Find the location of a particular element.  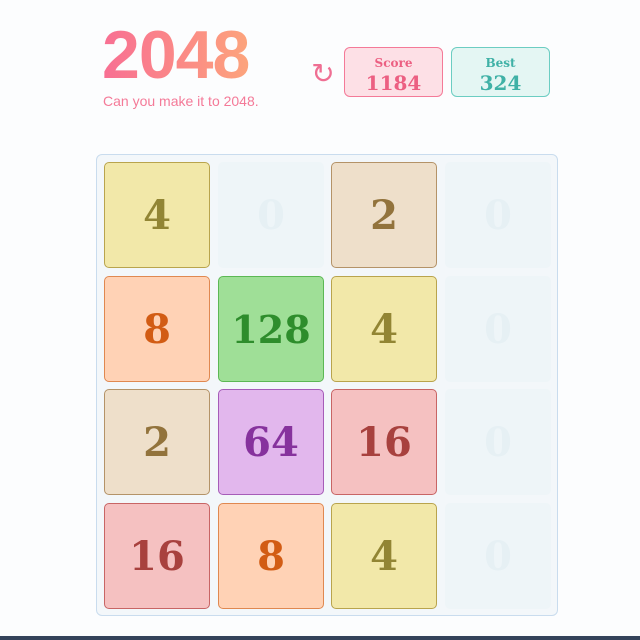

score-box: Score 1184 is located at coordinates (393, 72).